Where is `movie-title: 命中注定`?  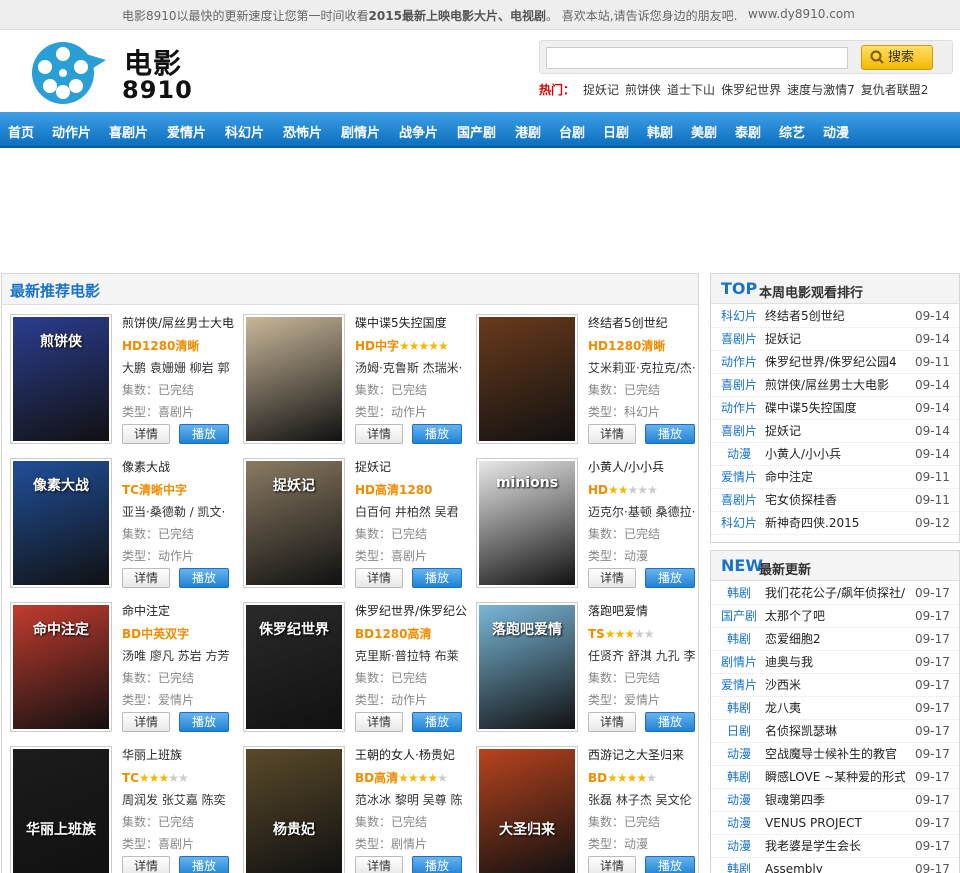 movie-title: 命中注定 is located at coordinates (178, 613).